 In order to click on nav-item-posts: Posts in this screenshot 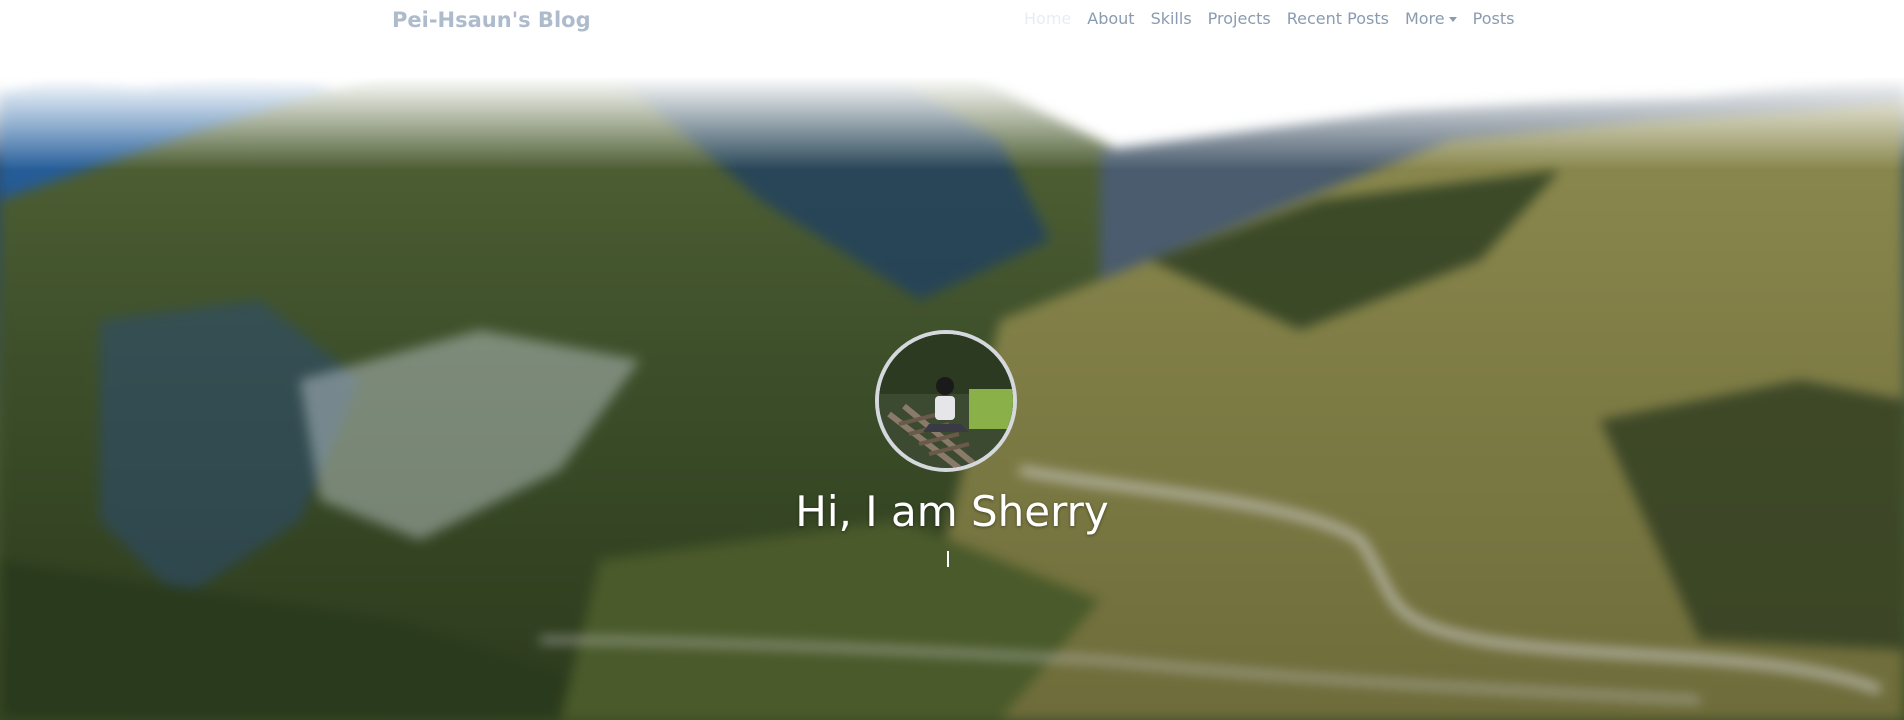, I will do `click(1494, 18)`.